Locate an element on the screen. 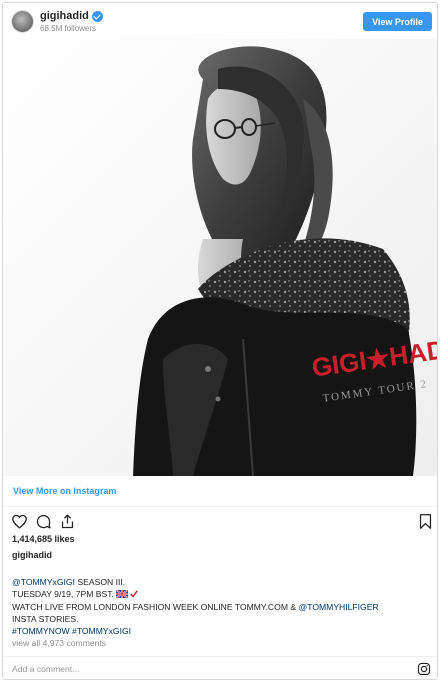  avatar is located at coordinates (22, 21).